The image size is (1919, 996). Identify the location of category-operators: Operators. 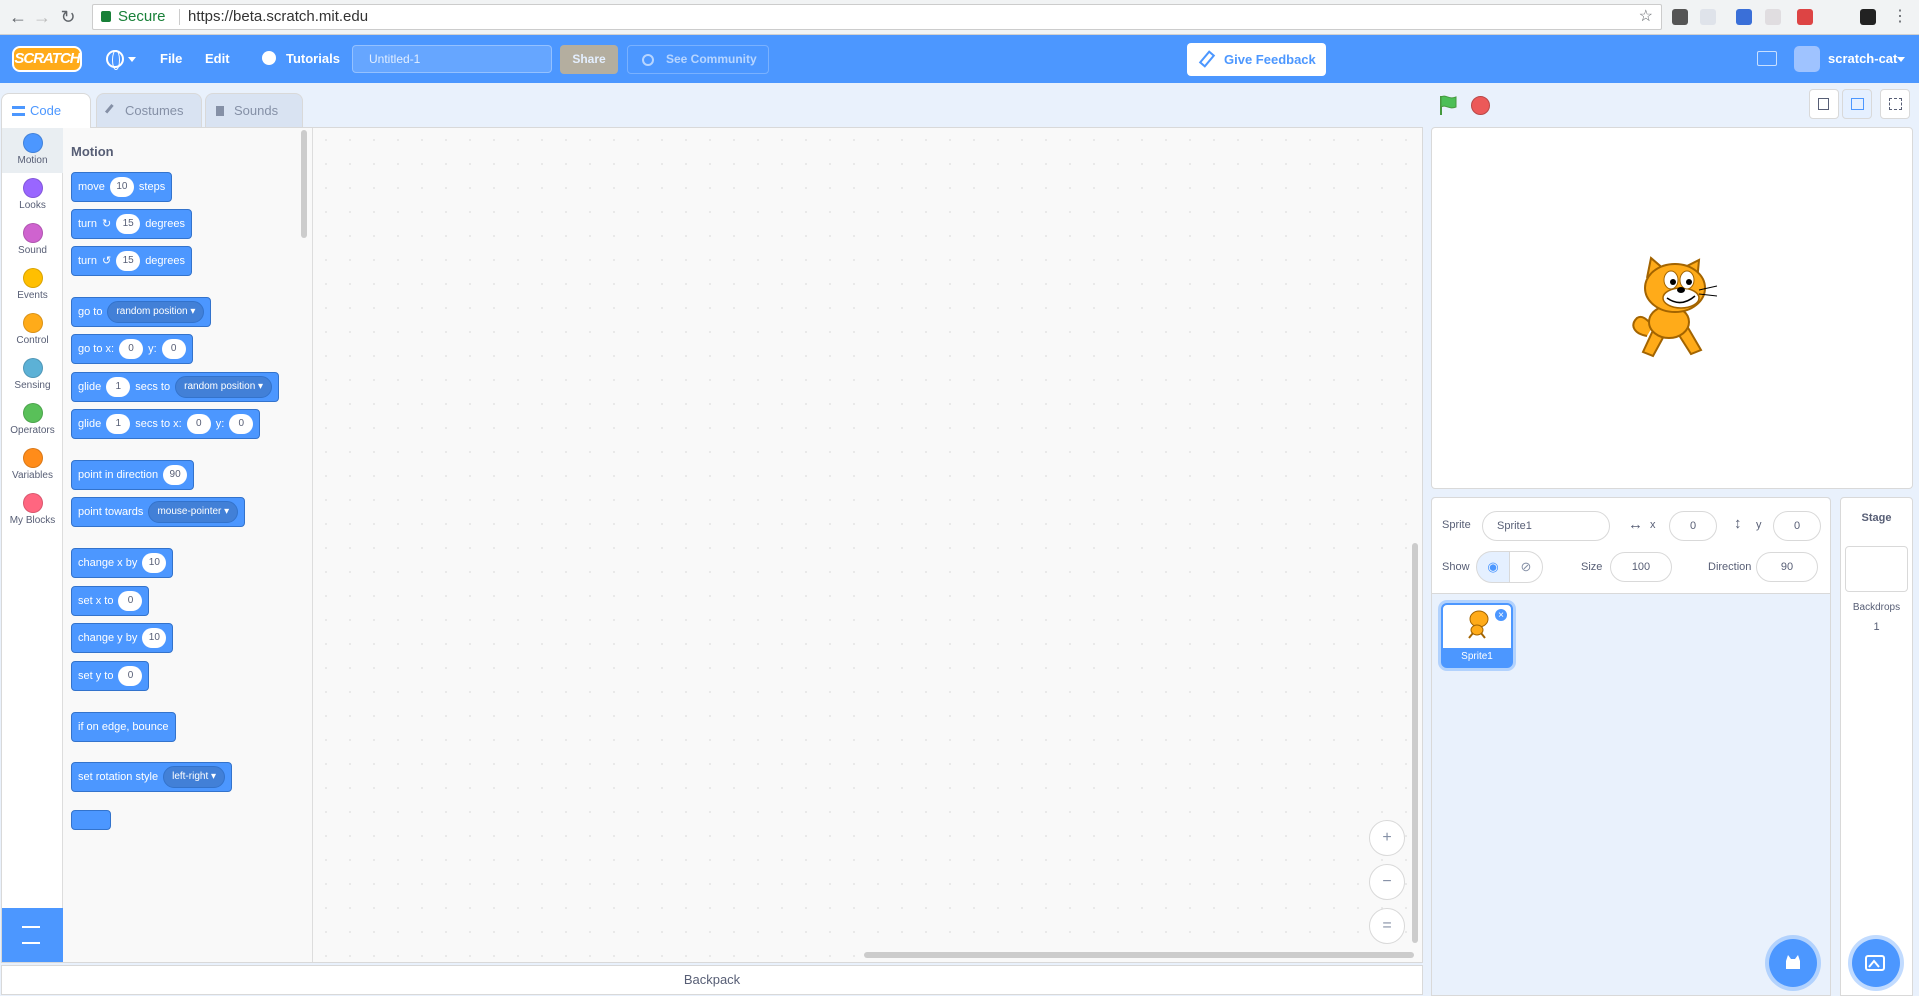
(32, 420).